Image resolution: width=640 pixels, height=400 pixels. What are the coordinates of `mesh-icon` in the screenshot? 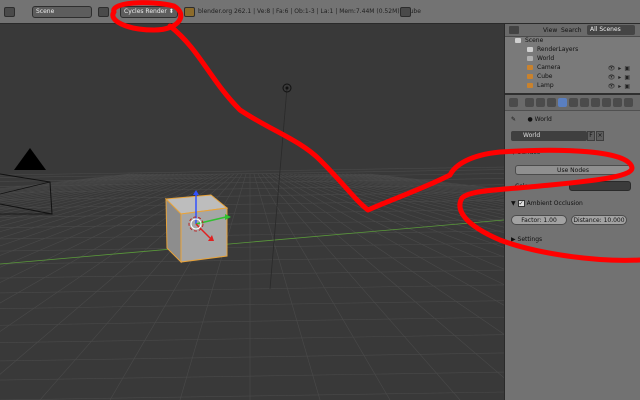 It's located at (530, 76).